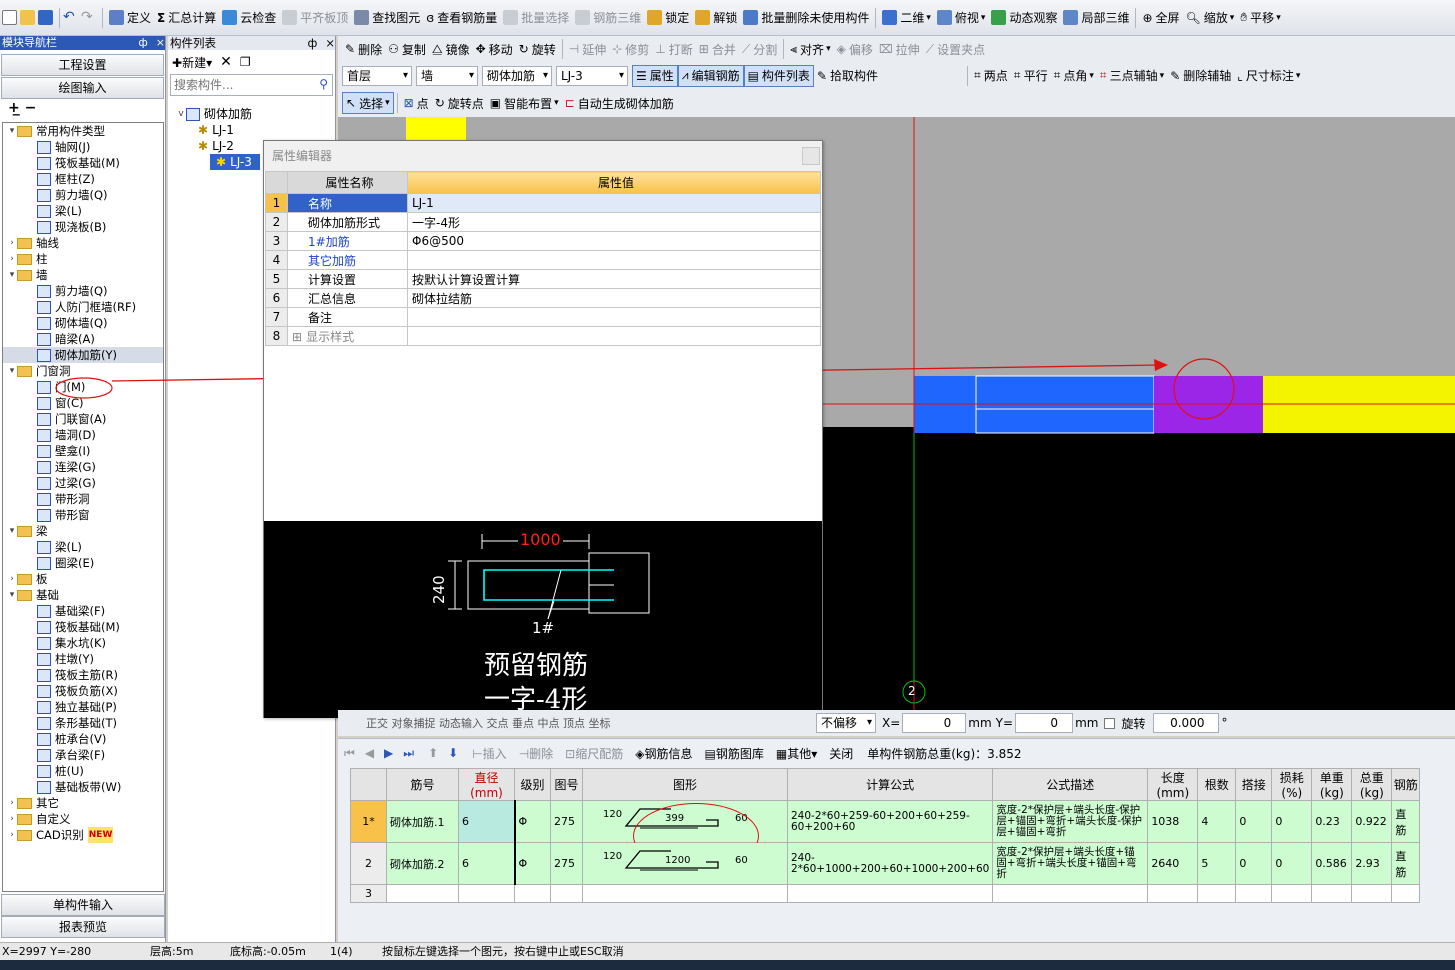 The image size is (1455, 970). I want to click on tree-item: 墙洞(D), so click(83, 435).